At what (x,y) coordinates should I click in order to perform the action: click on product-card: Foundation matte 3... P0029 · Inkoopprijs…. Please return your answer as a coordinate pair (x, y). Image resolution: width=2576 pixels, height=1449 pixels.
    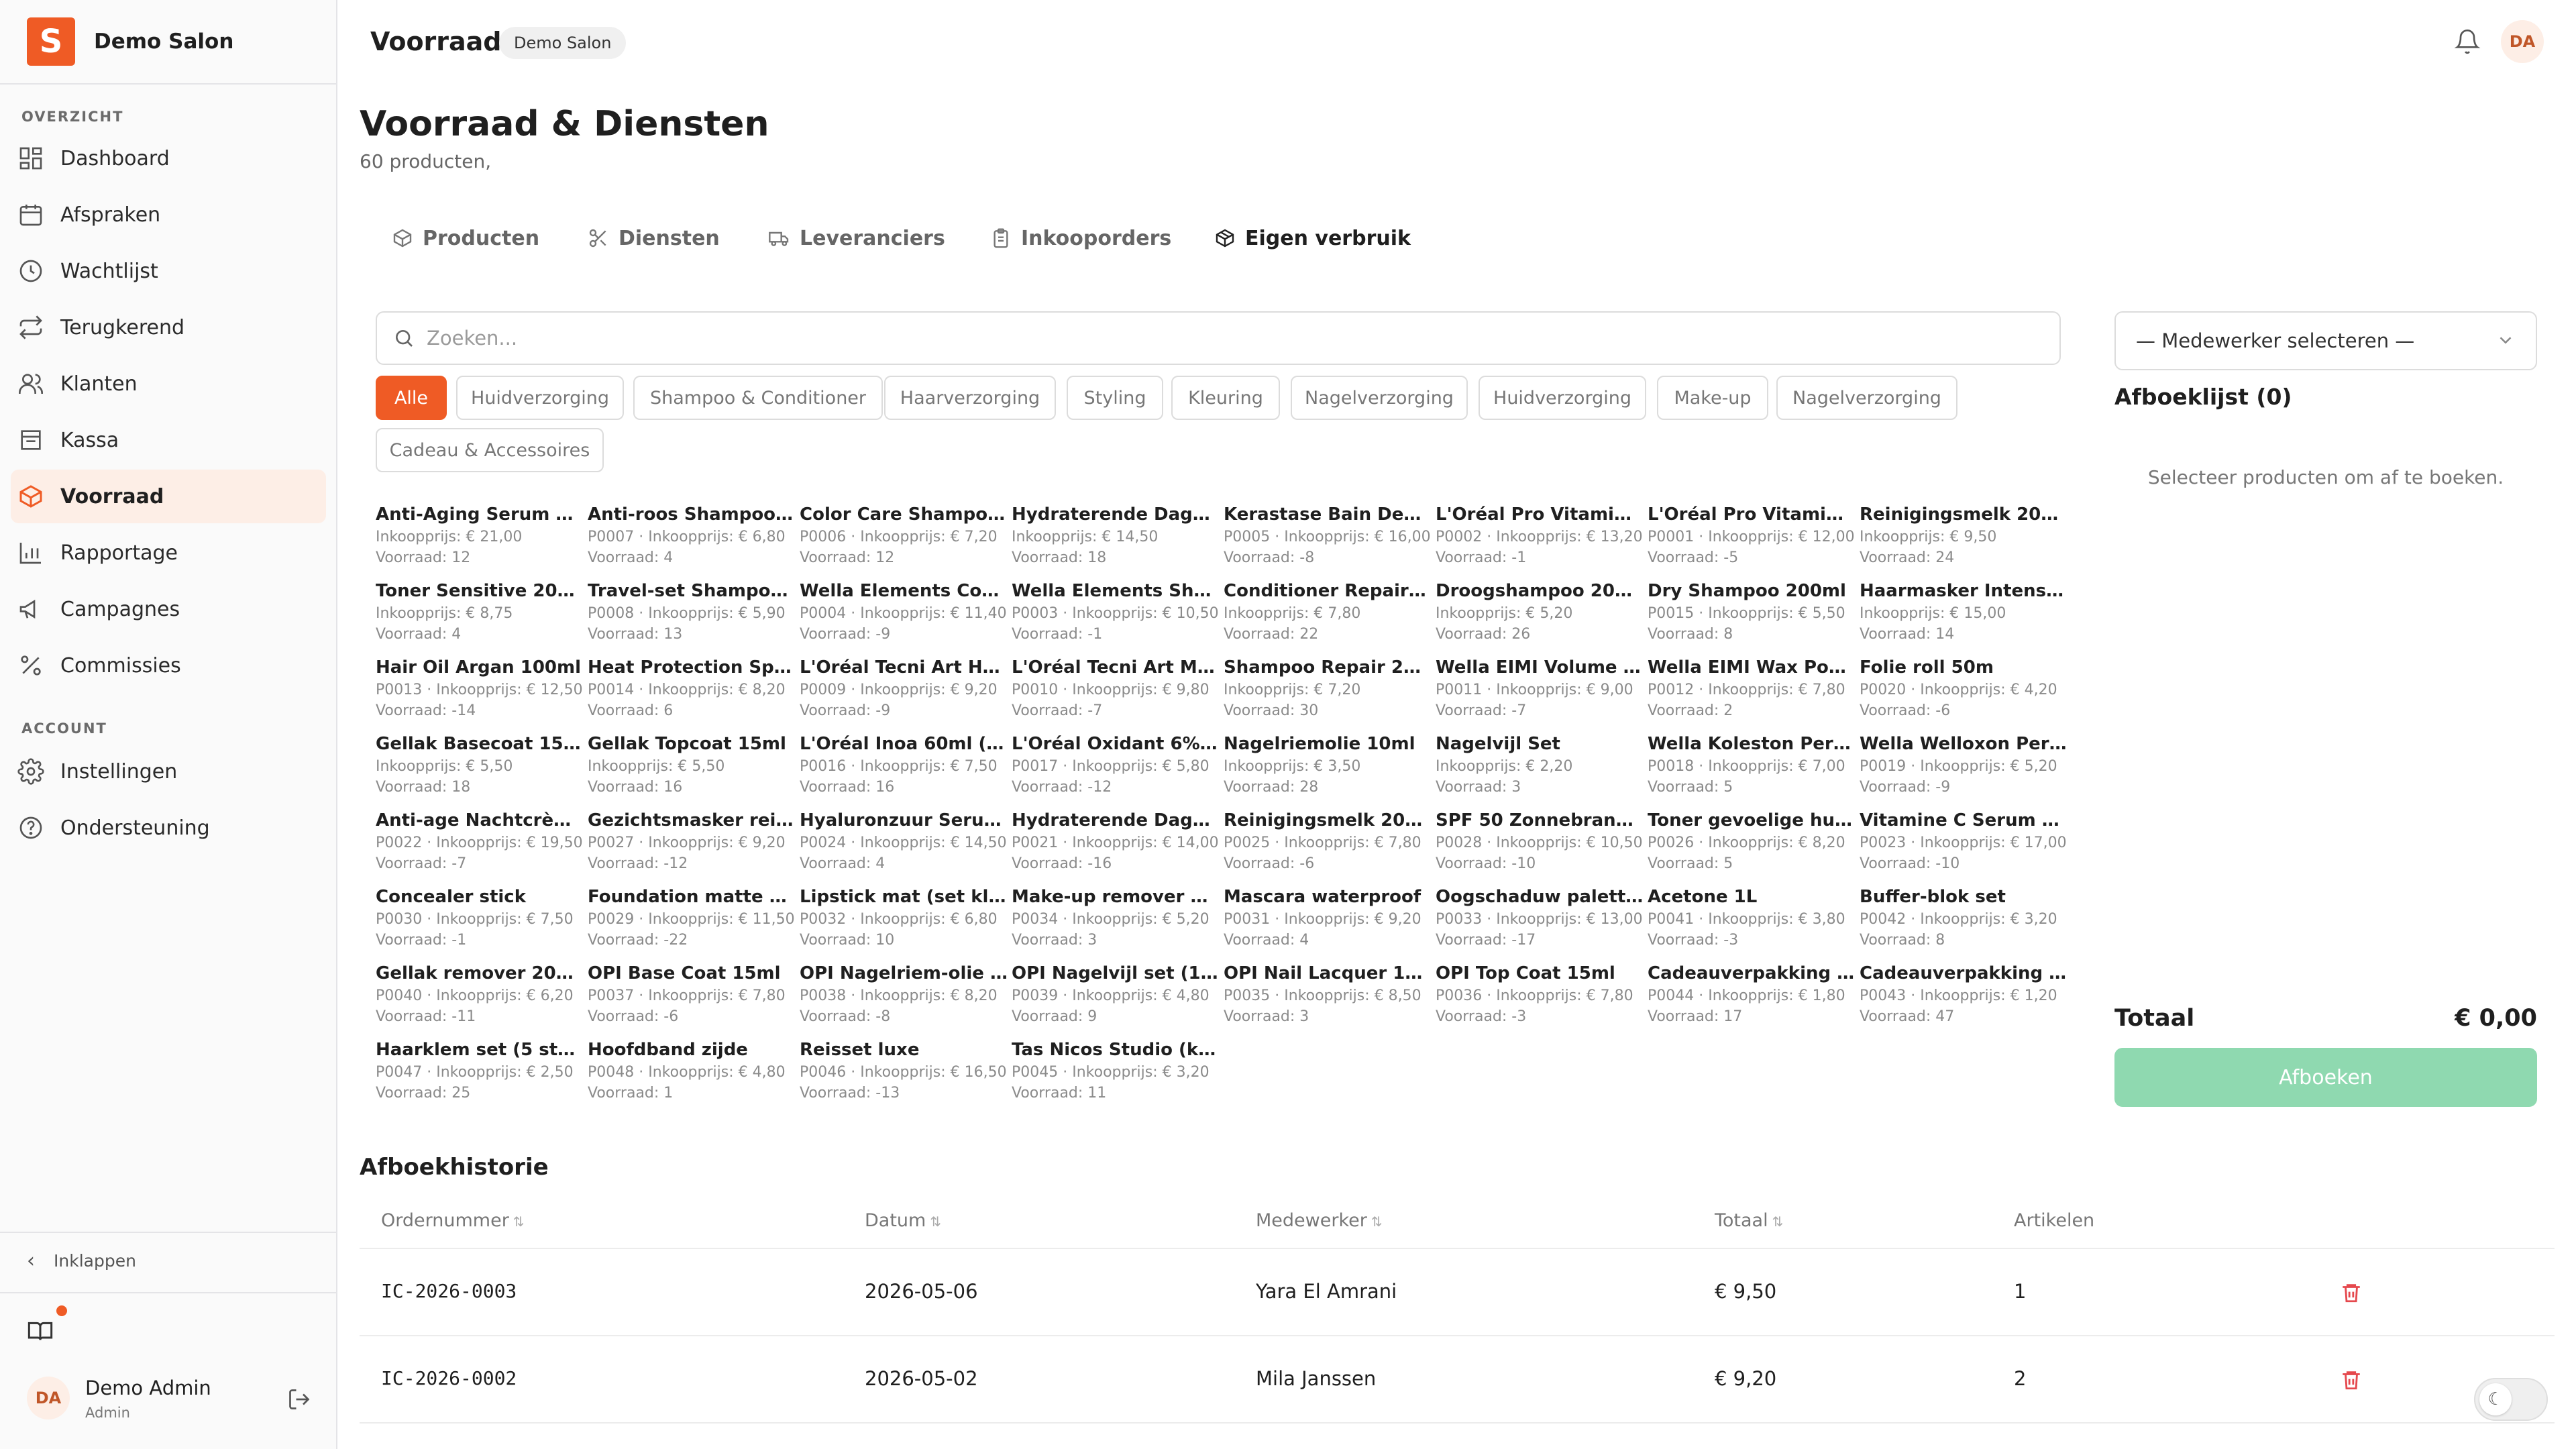
    Looking at the image, I should click on (692, 918).